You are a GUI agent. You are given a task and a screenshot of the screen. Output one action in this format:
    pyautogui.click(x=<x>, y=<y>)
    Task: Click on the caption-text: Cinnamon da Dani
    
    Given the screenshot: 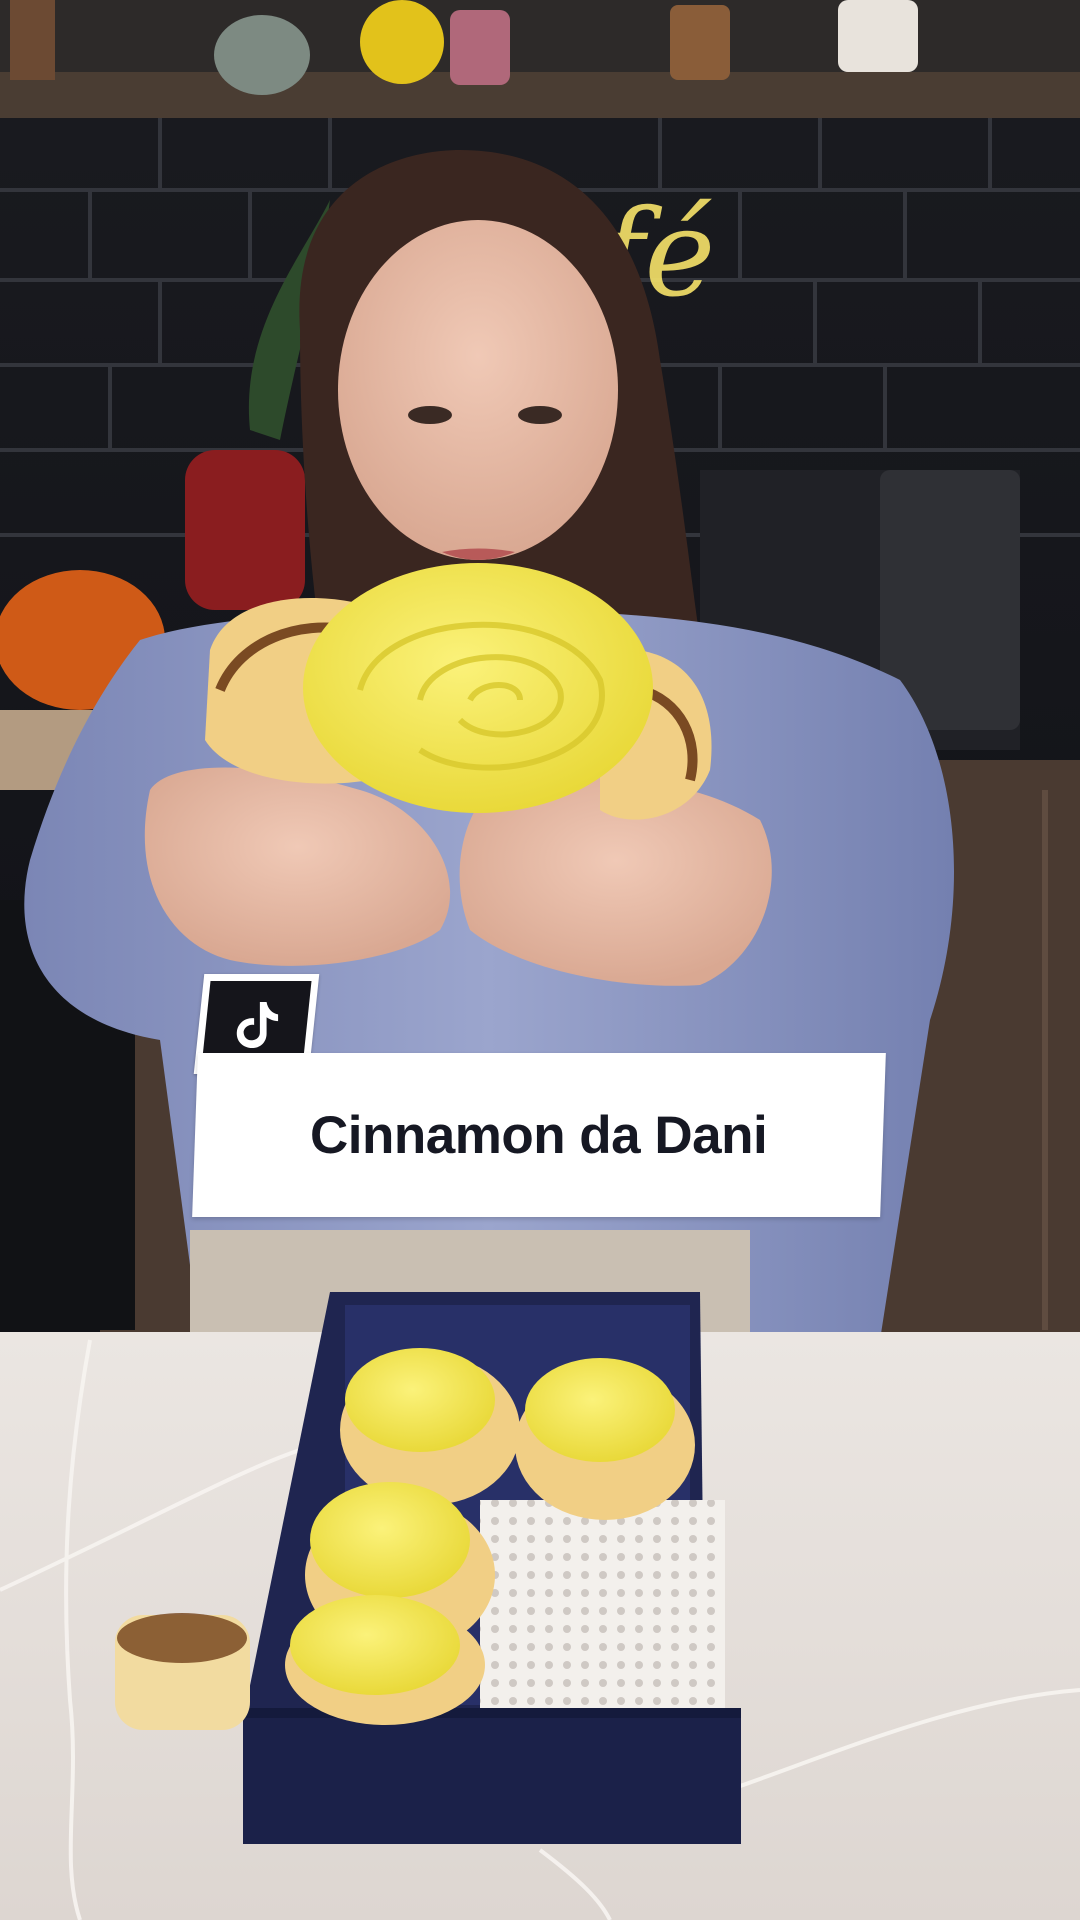 What is the action you would take?
    pyautogui.click(x=539, y=1135)
    